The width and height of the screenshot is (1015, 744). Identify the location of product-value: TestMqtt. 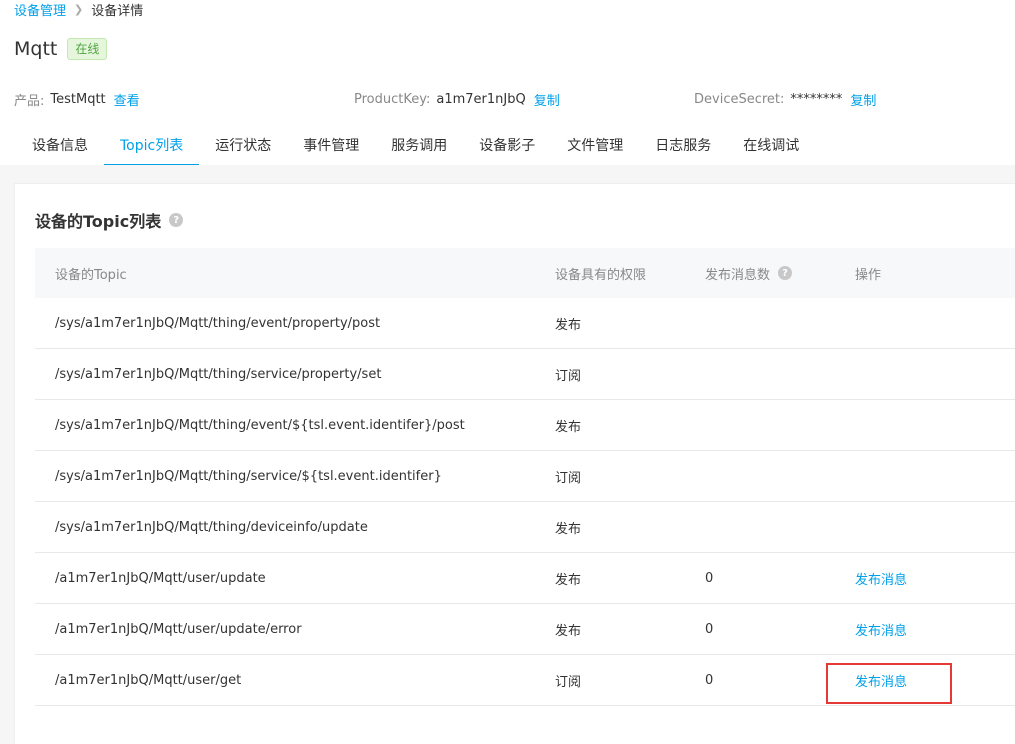
(78, 99).